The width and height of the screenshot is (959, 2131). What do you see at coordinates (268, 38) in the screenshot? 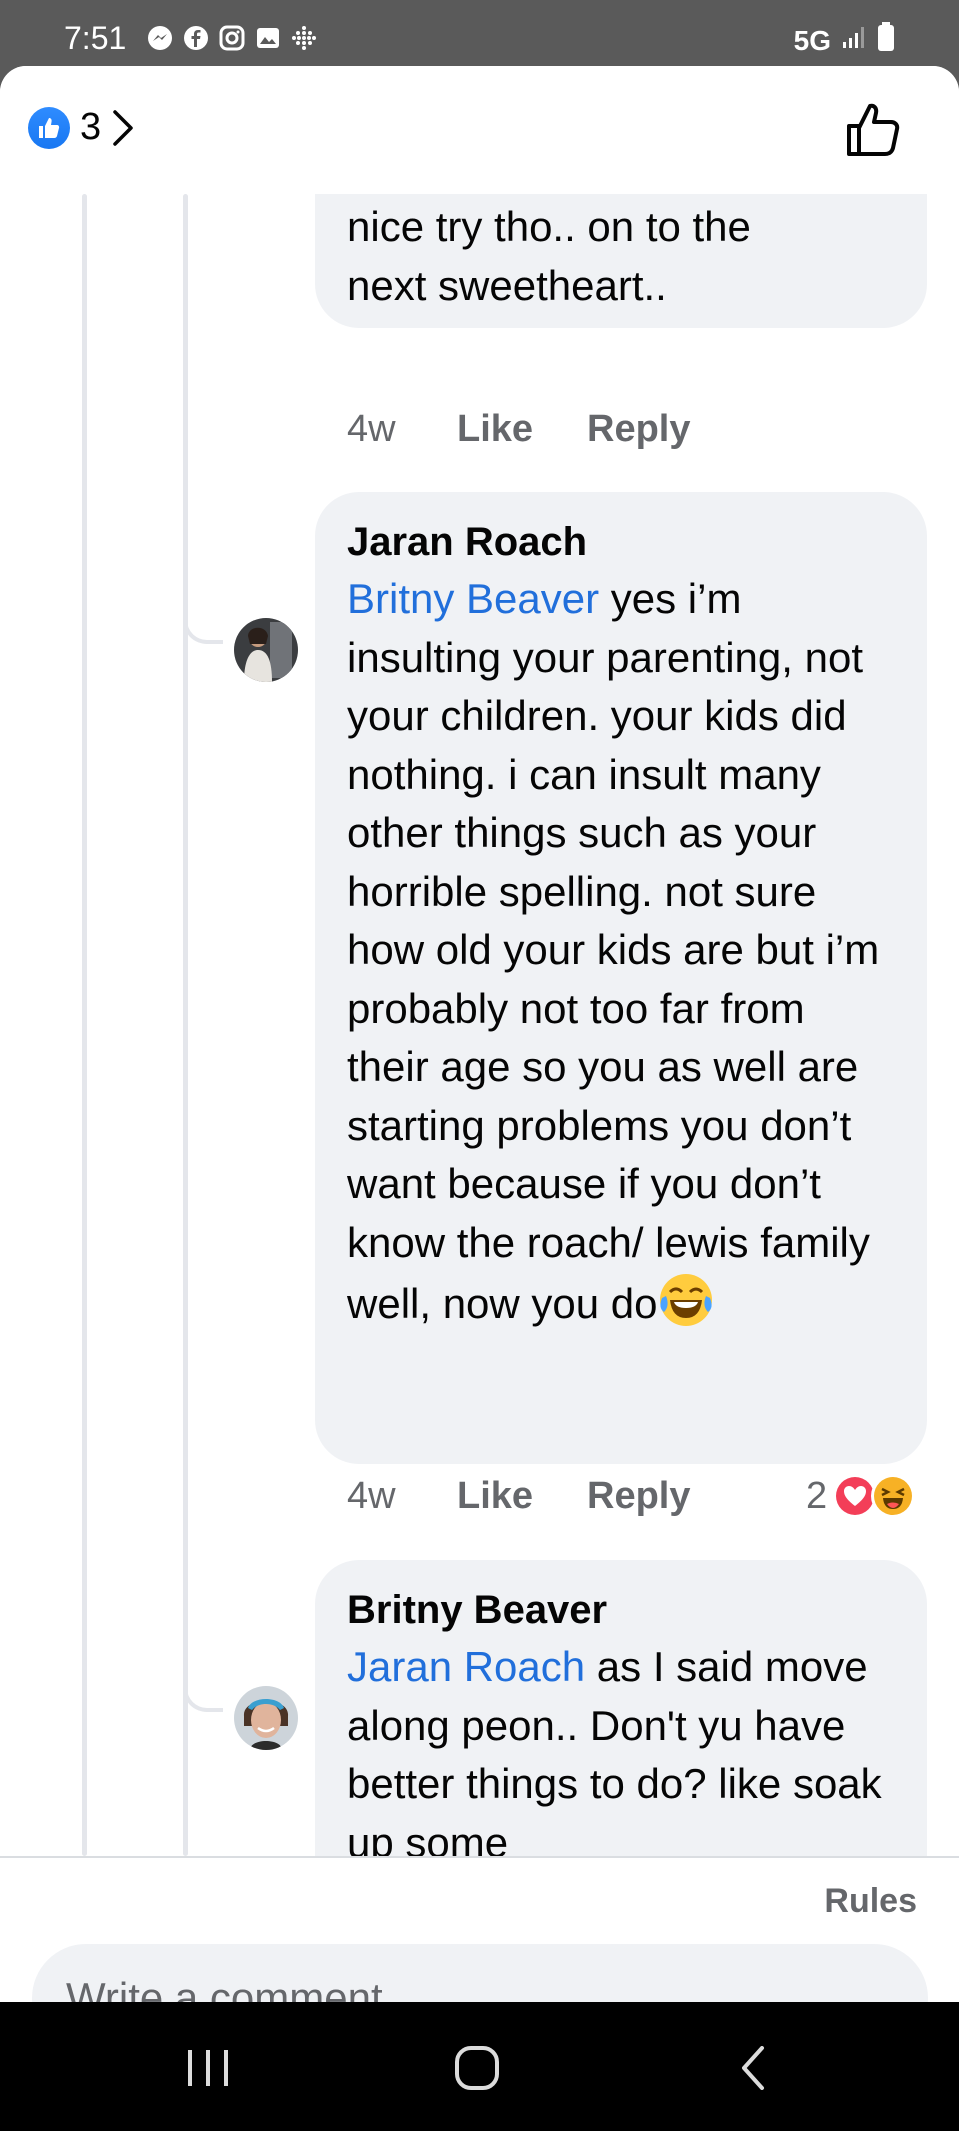
I see `gallery-icon` at bounding box center [268, 38].